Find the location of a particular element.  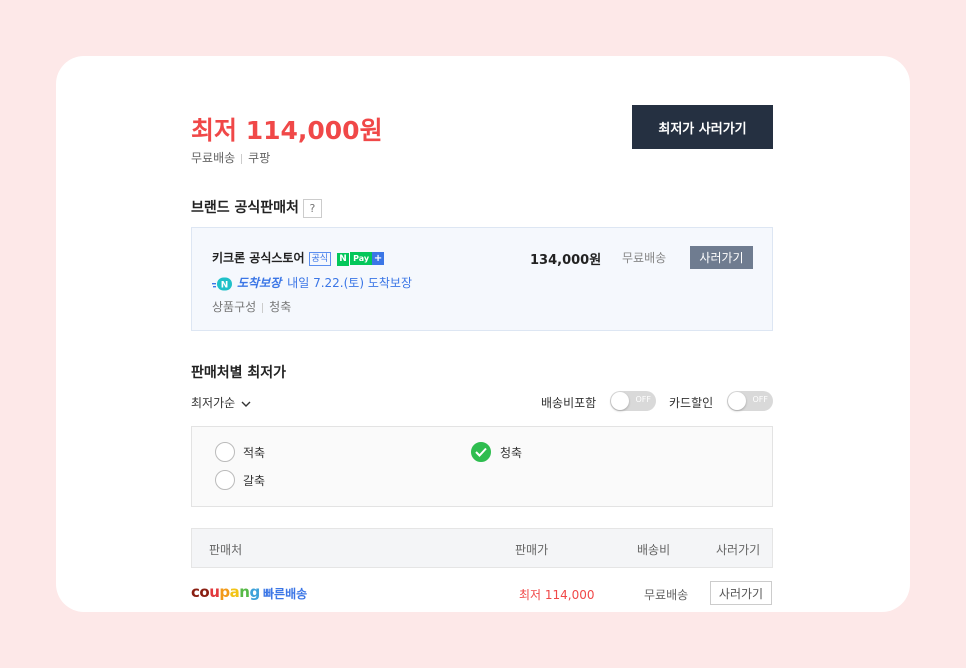

delivery-guarantee-badge: 도착보장 is located at coordinates (259, 283).